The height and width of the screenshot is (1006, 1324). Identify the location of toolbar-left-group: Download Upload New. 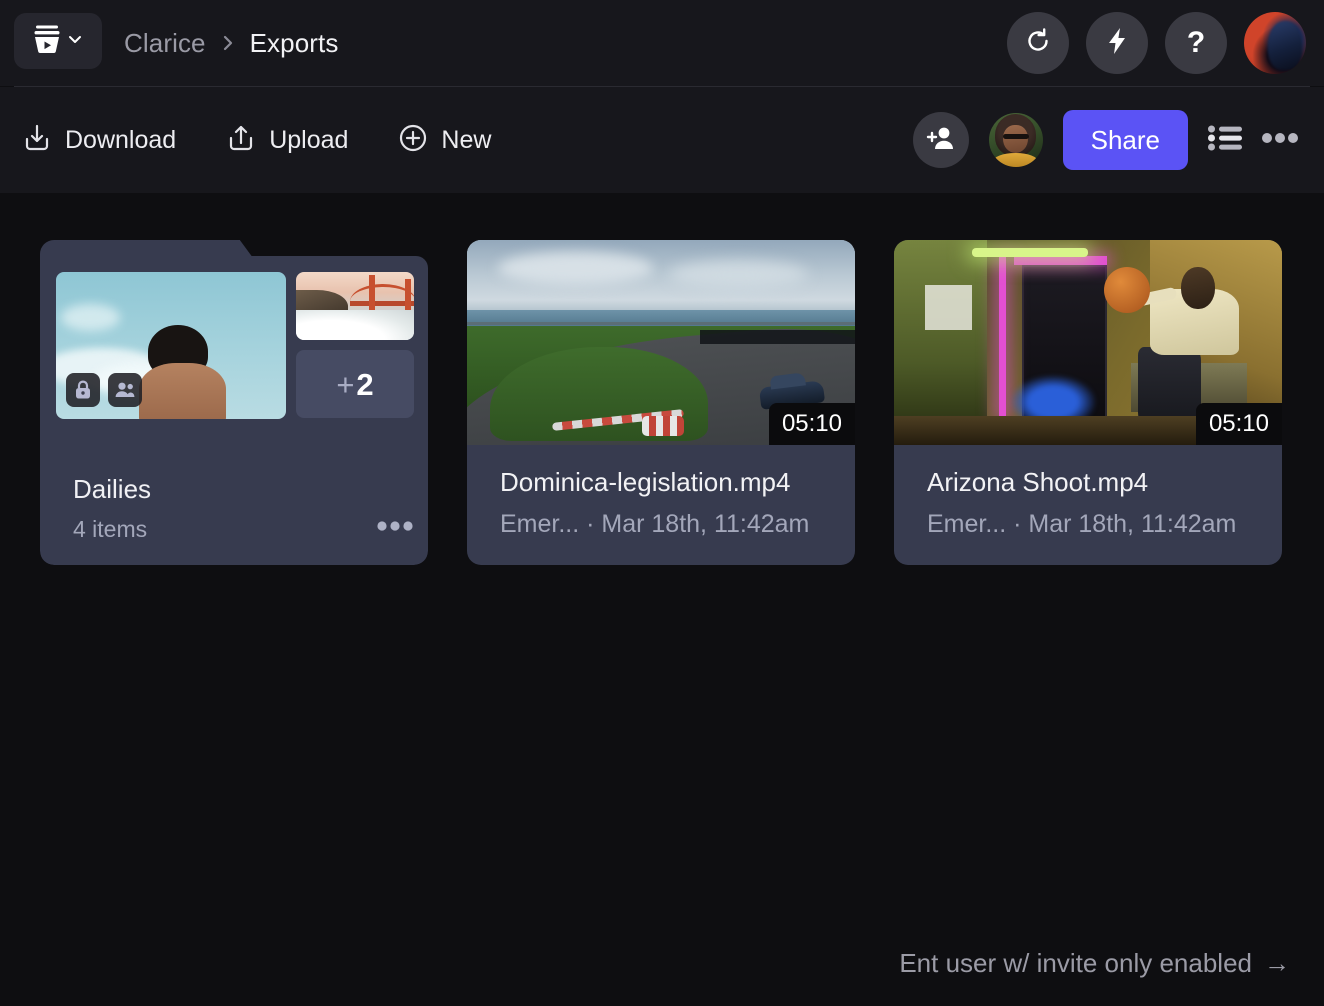
(256, 140).